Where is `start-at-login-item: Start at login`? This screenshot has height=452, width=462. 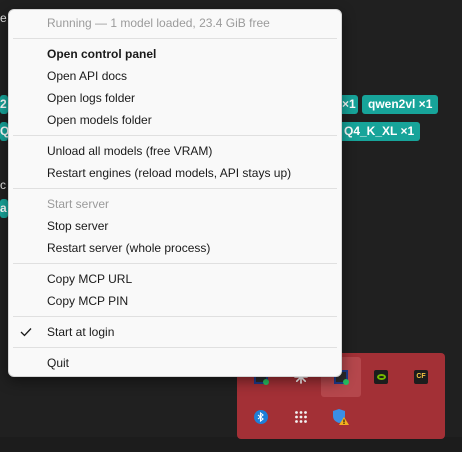
start-at-login-item: Start at login is located at coordinates (175, 332).